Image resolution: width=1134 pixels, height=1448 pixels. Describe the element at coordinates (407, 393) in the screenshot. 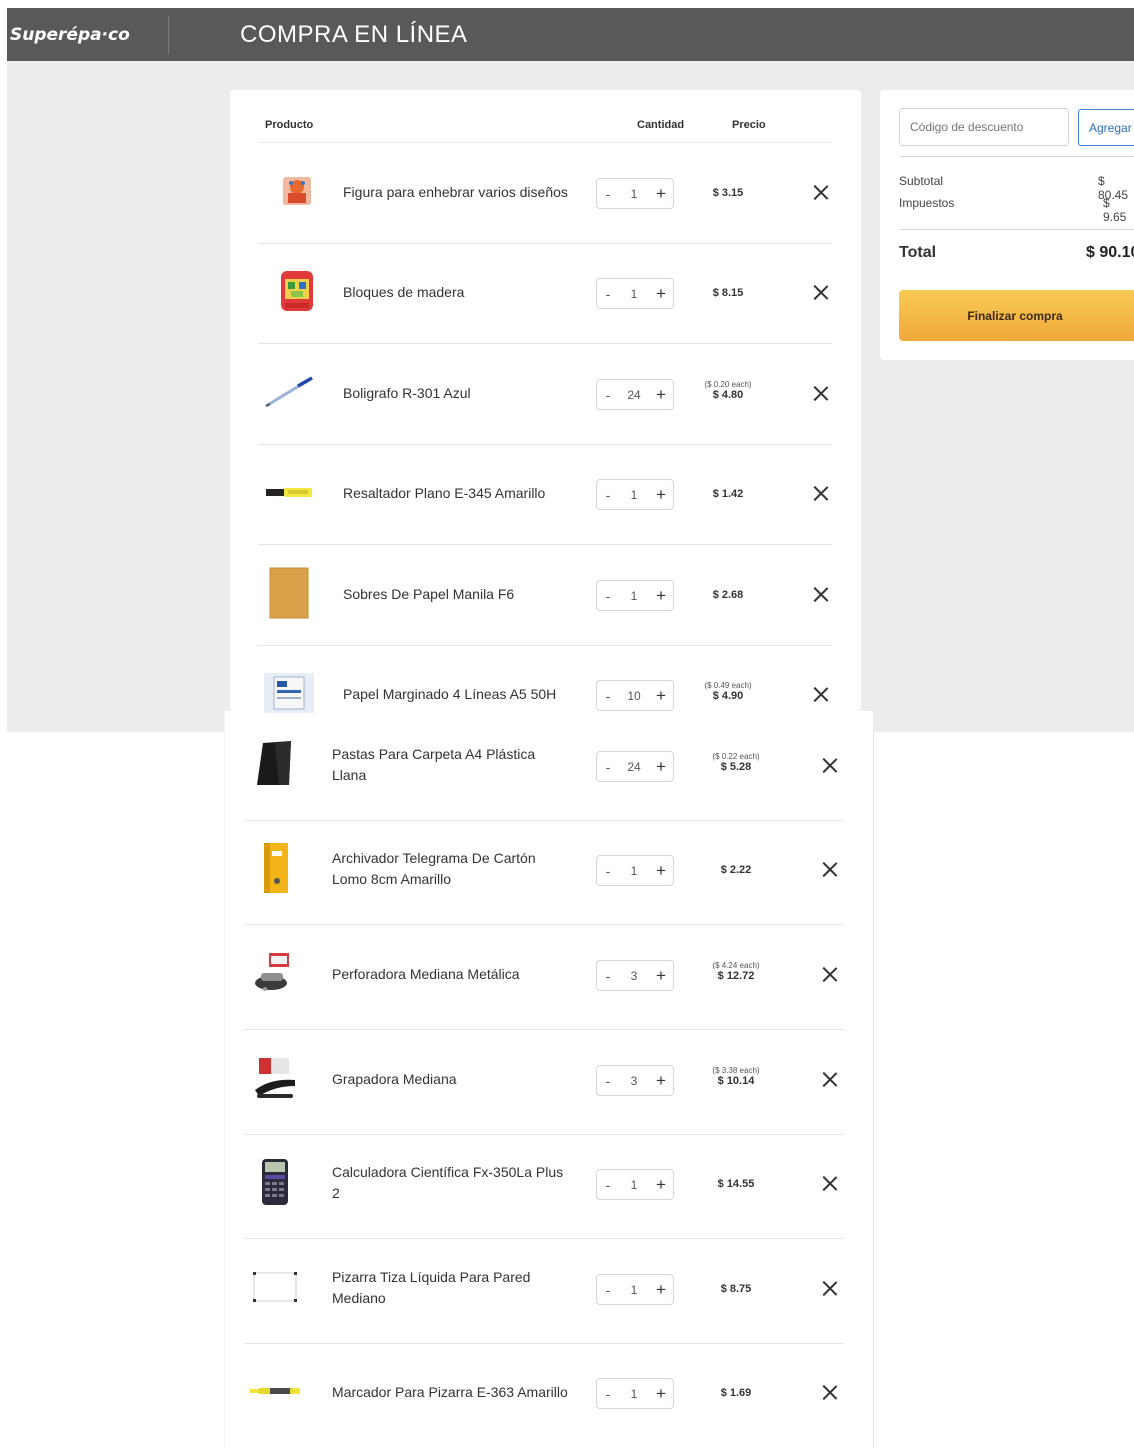

I see `product-name: Boligrafo R-301 Azul` at that location.